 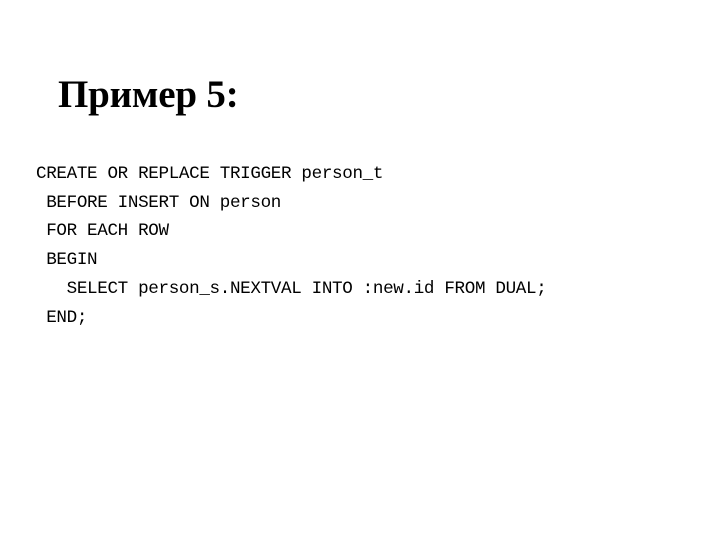 I want to click on code-line: END;, so click(x=62, y=317).